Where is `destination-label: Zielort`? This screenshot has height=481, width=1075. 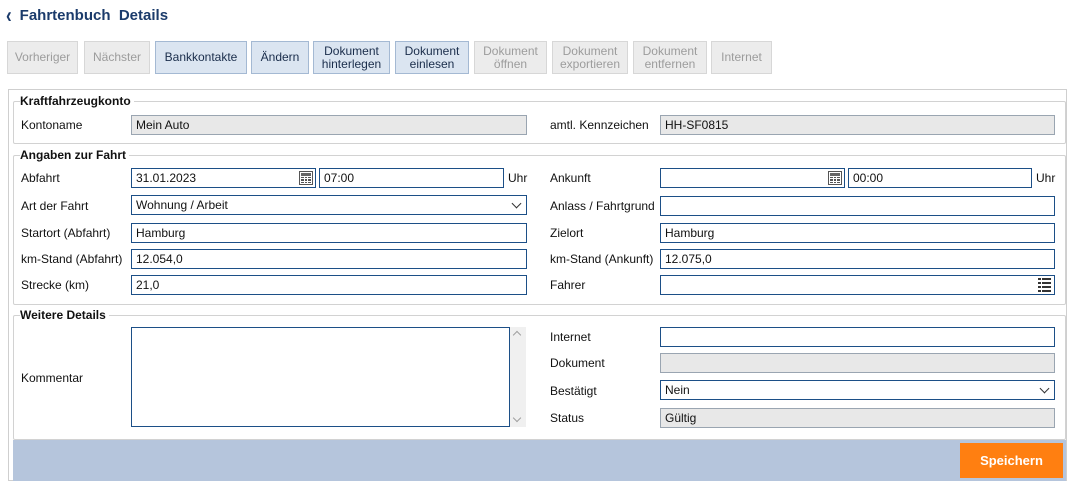
destination-label: Zielort is located at coordinates (567, 233).